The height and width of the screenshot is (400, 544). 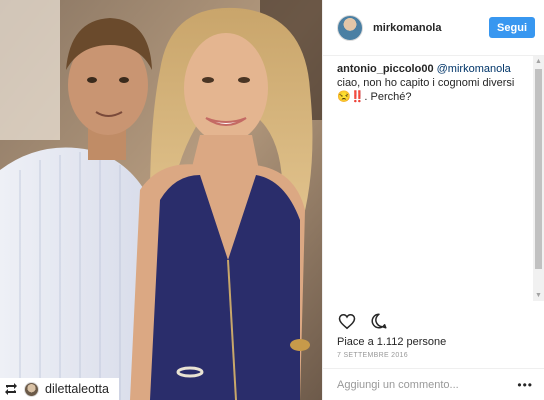 What do you see at coordinates (77, 389) in the screenshot?
I see `repost-username: dilettaleotta` at bounding box center [77, 389].